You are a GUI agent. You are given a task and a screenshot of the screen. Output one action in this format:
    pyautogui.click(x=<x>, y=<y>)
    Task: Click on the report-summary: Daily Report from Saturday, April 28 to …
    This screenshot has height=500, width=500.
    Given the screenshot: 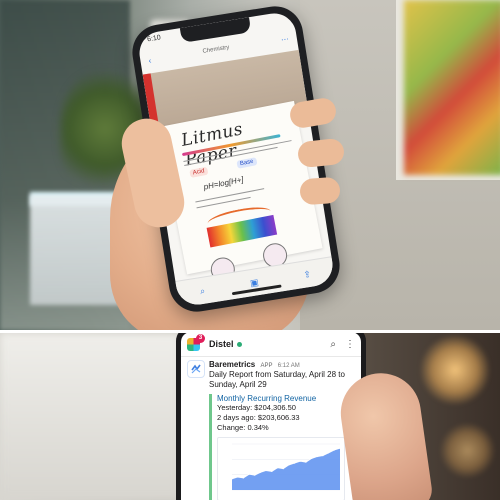 What is the action you would take?
    pyautogui.click(x=282, y=380)
    